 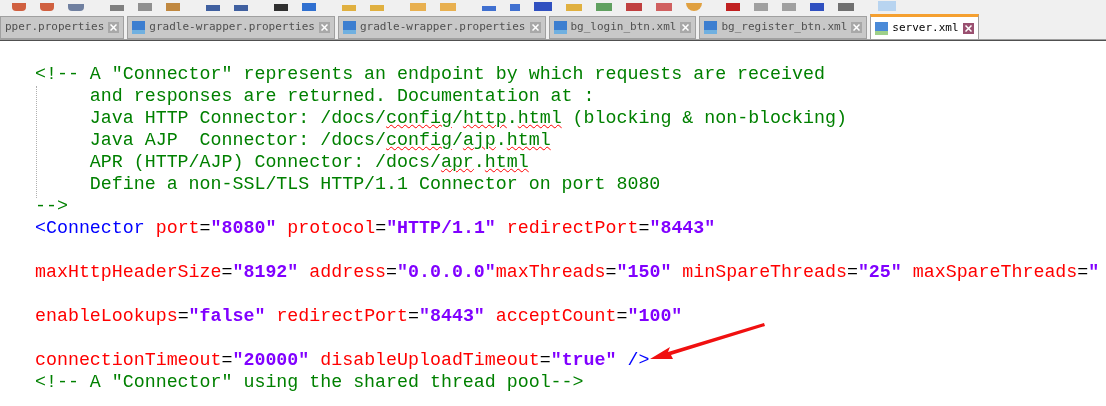 I want to click on code-token: maxSpareThreads, so click(x=994, y=272).